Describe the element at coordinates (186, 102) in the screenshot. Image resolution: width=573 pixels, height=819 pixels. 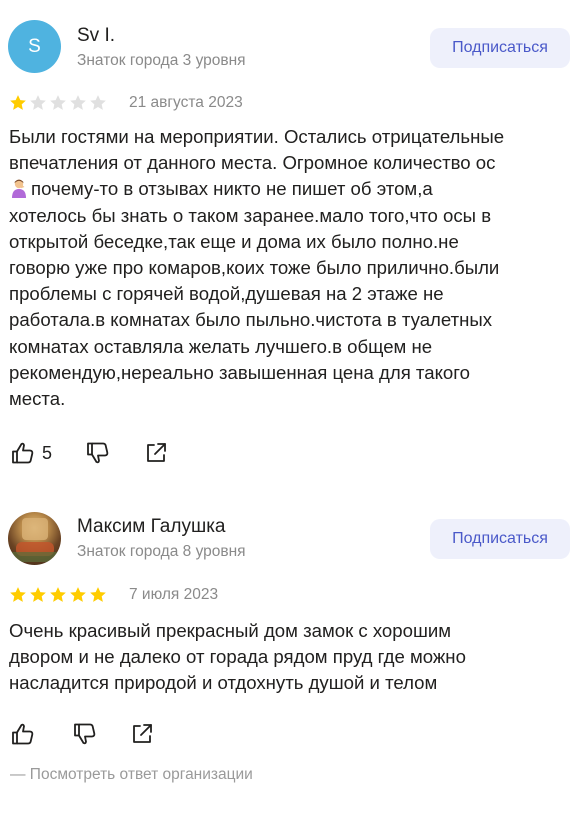
I see `review-date: 21 августа 2023` at that location.